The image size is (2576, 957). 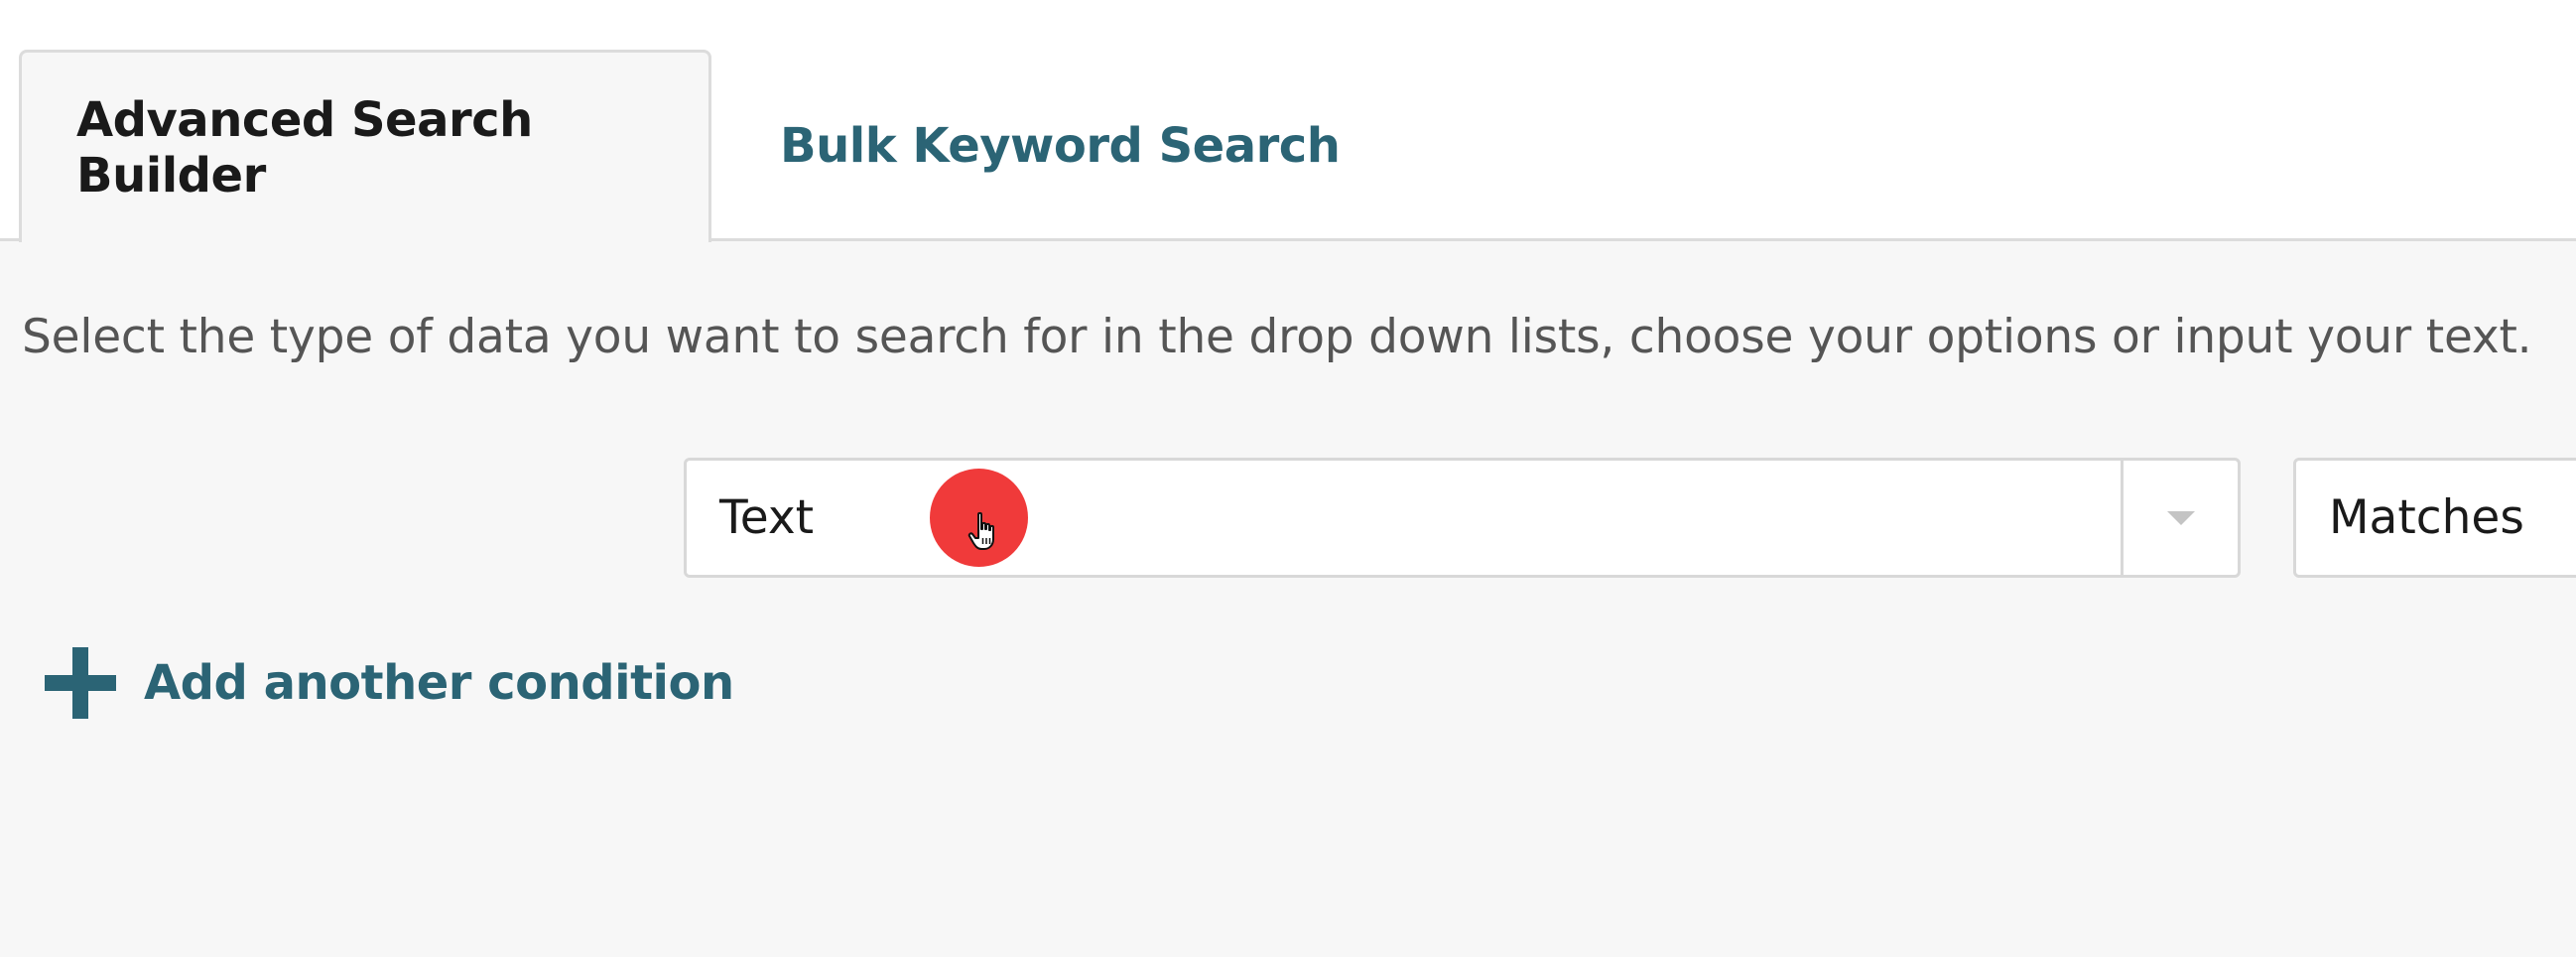 I want to click on tab-advanced-search-builder: Advanced Search Builder, so click(x=365, y=146).